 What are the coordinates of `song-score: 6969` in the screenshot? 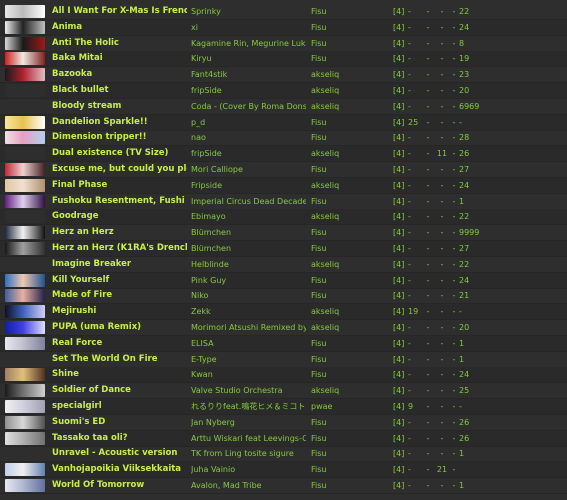 It's located at (469, 106).